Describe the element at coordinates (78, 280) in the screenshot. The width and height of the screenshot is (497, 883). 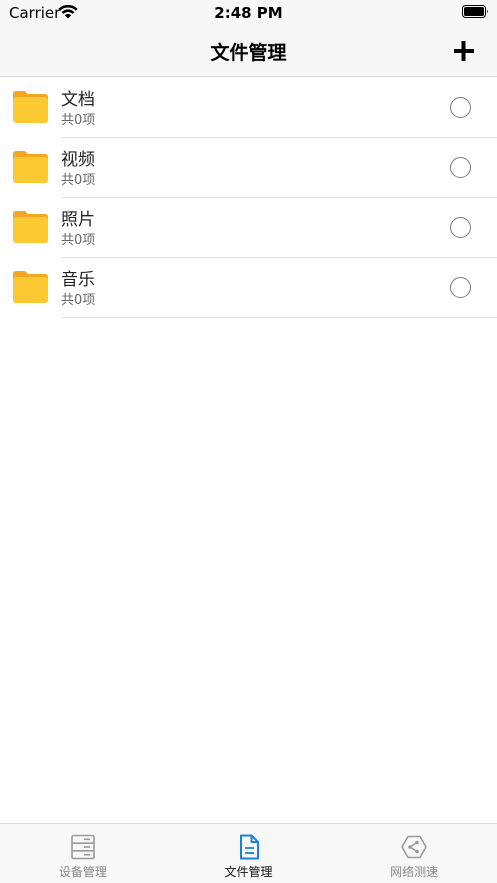
I see `folder-name: 音乐` at that location.